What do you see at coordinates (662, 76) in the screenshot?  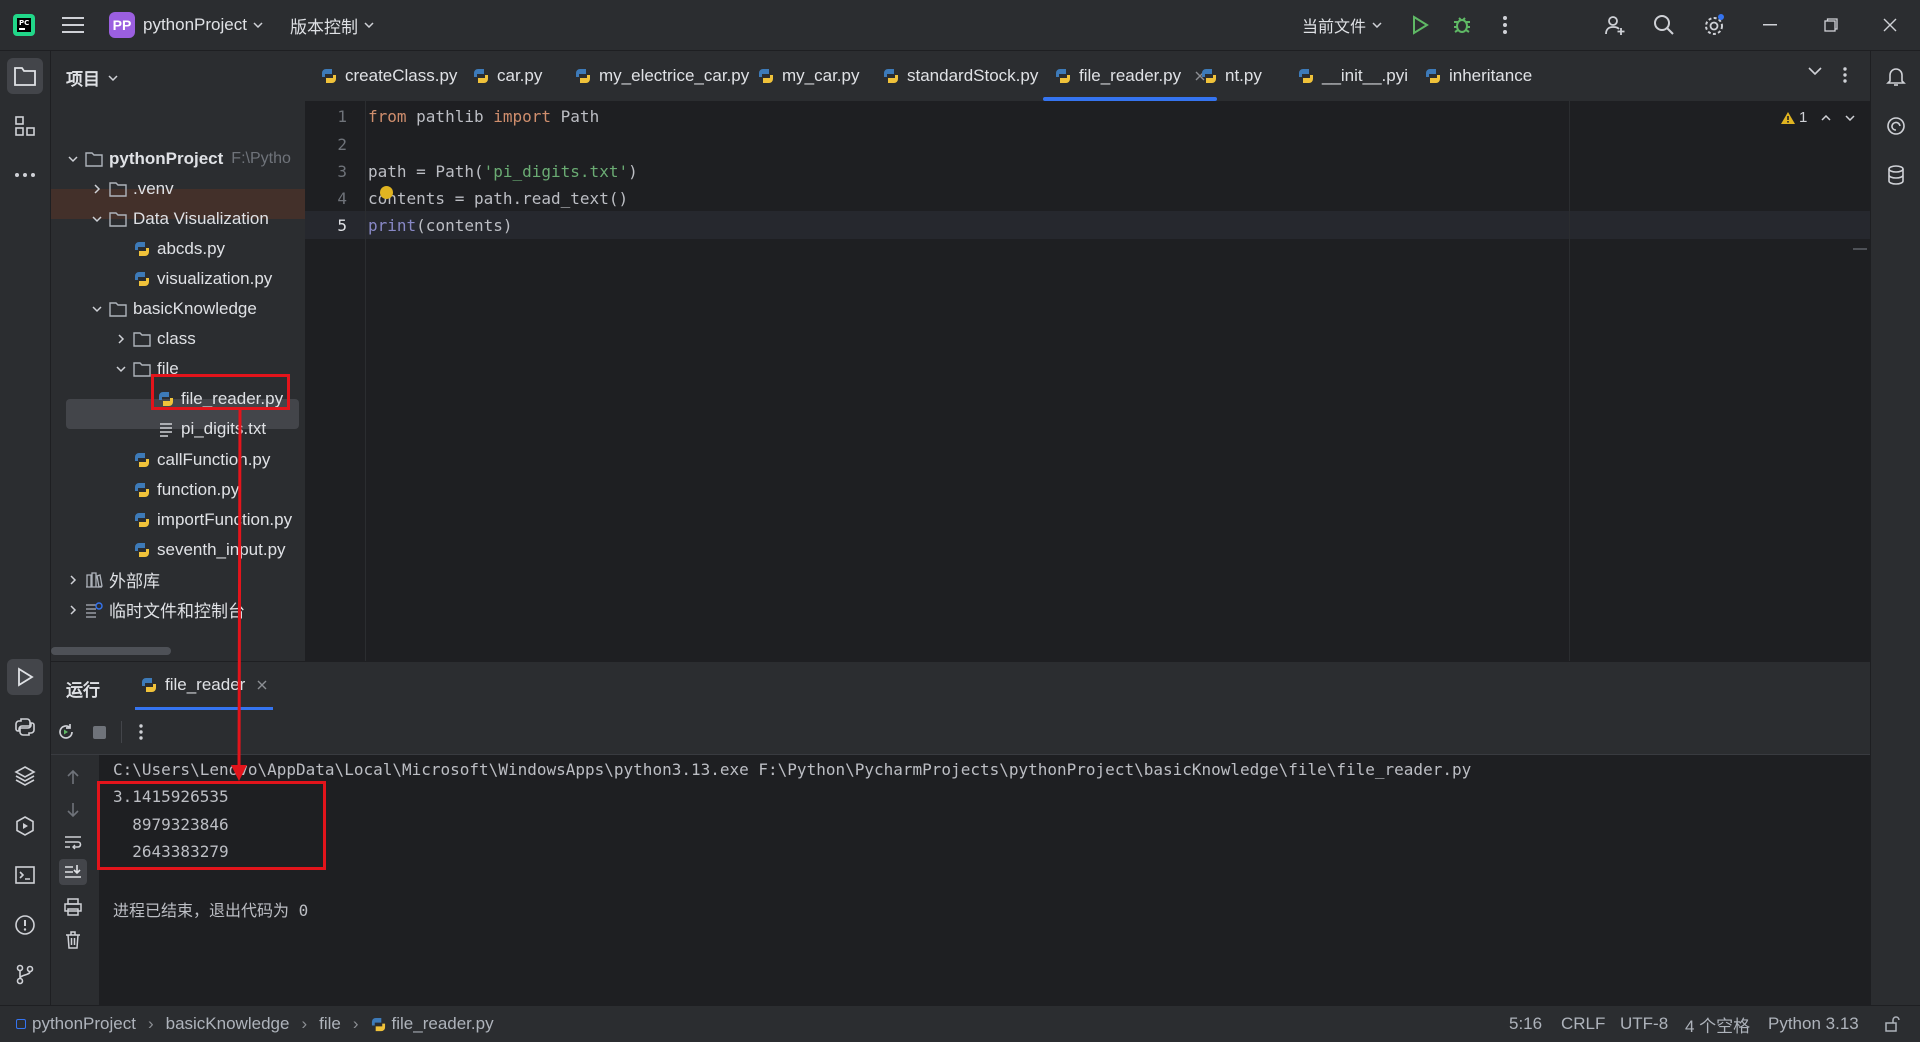 I see `editor-tab: my_electrice_car.py` at bounding box center [662, 76].